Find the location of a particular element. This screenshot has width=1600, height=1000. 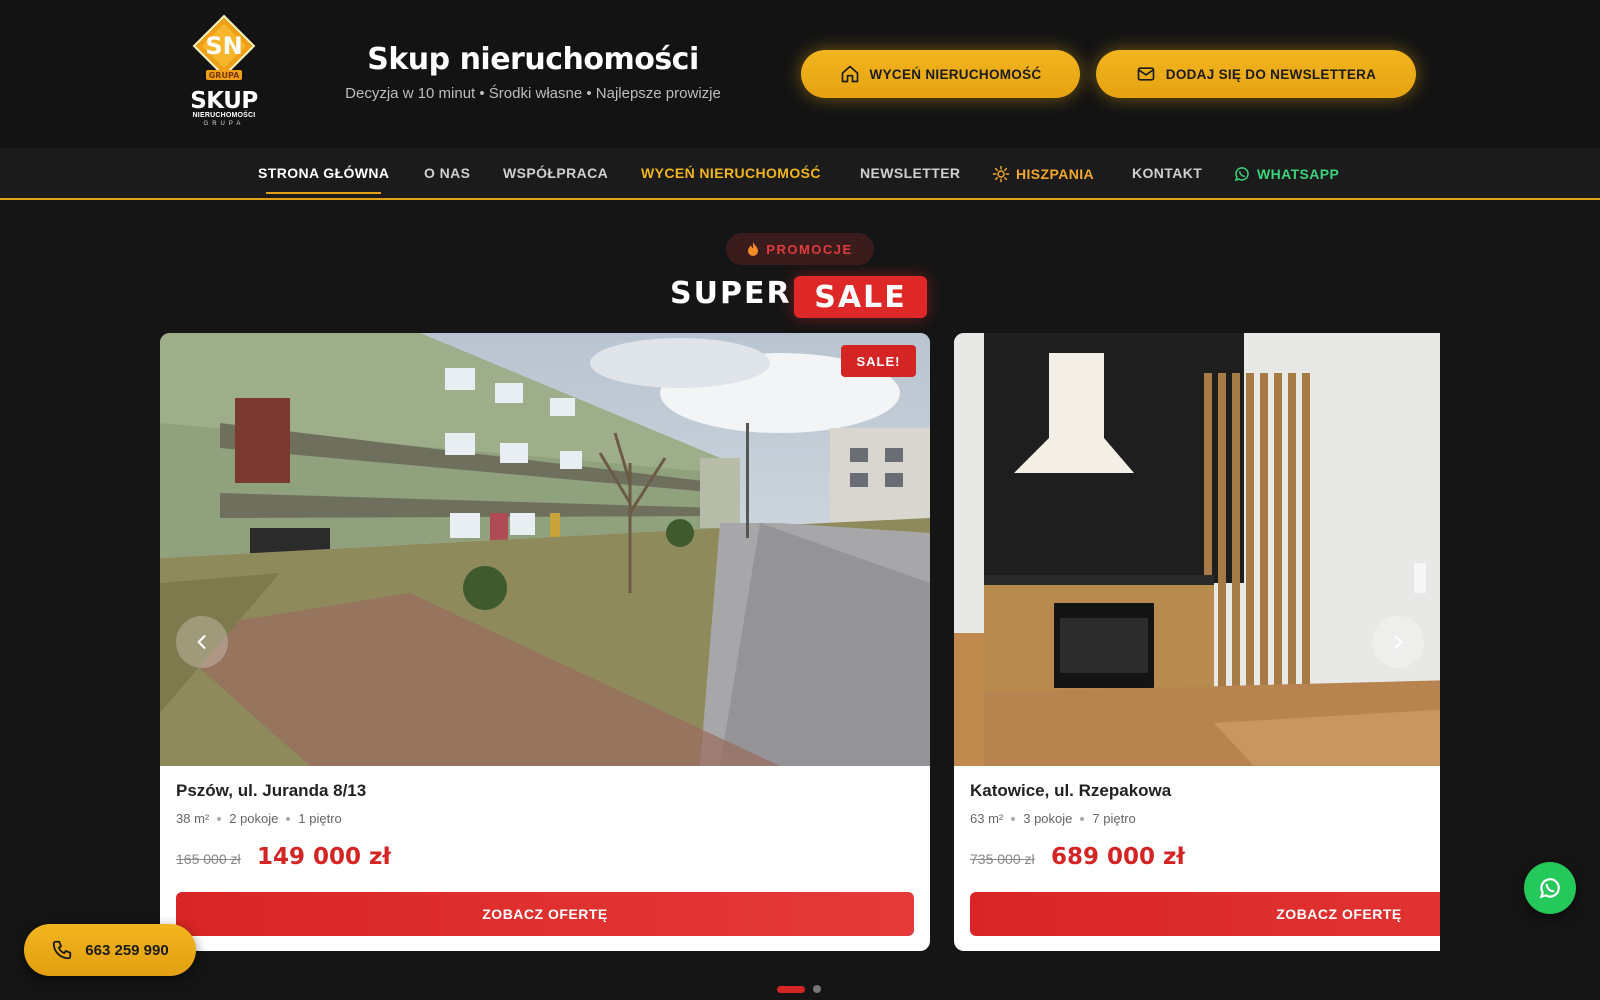

listing-specs: 63 m² 3 pokoje 7 piętro is located at coordinates (1053, 818).